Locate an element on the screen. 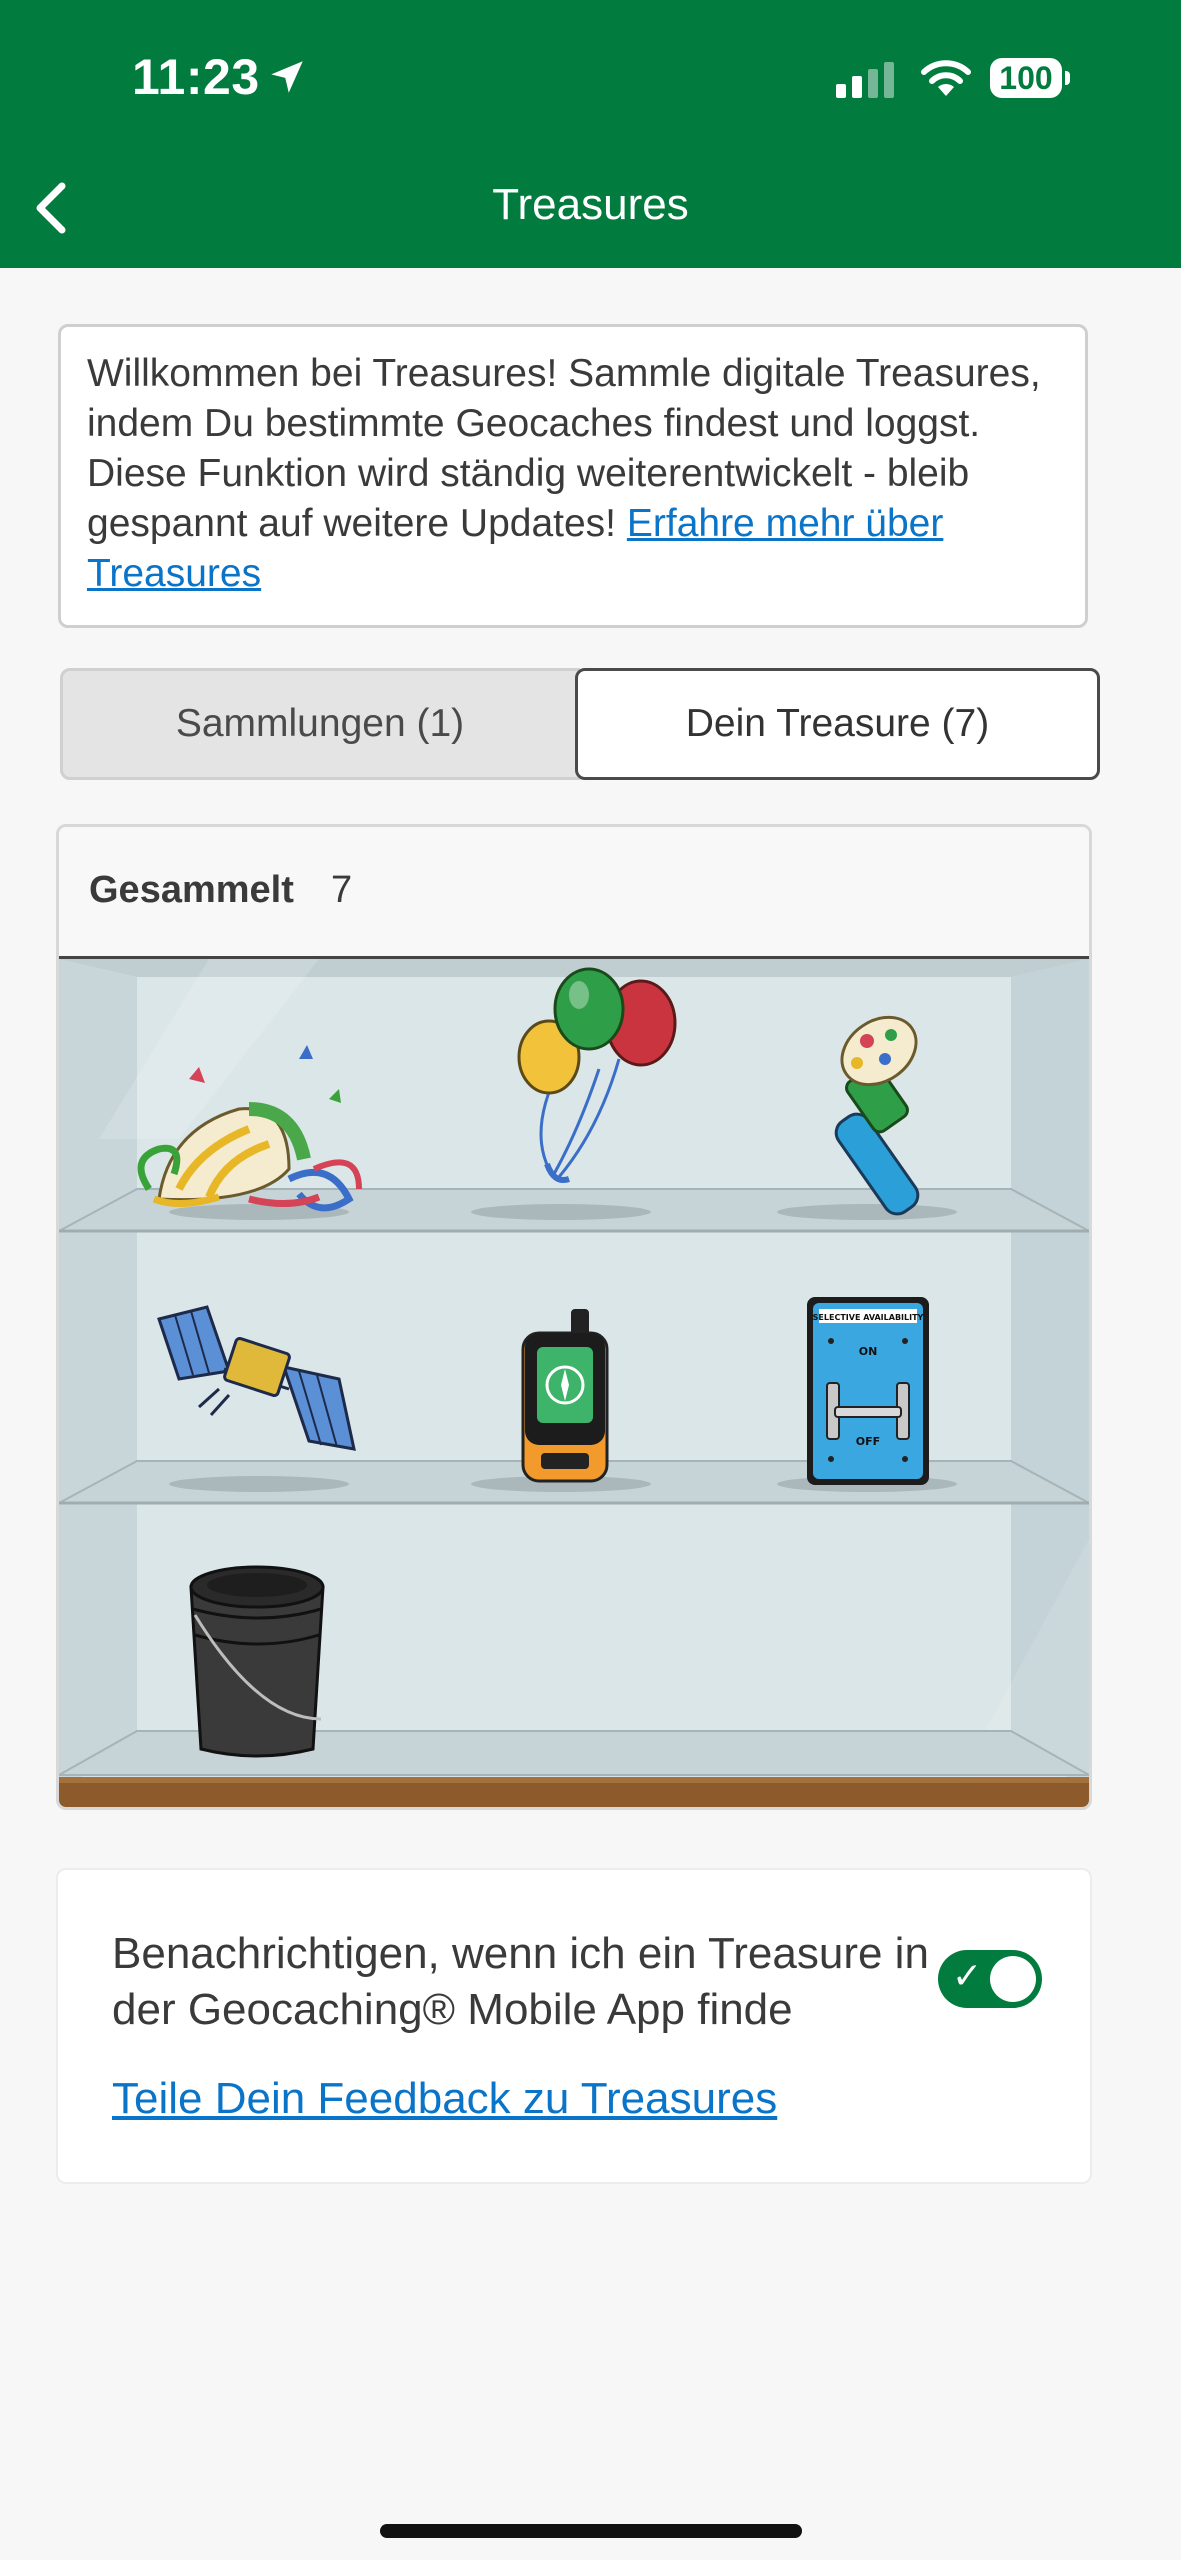  wifi-icon is located at coordinates (946, 78).